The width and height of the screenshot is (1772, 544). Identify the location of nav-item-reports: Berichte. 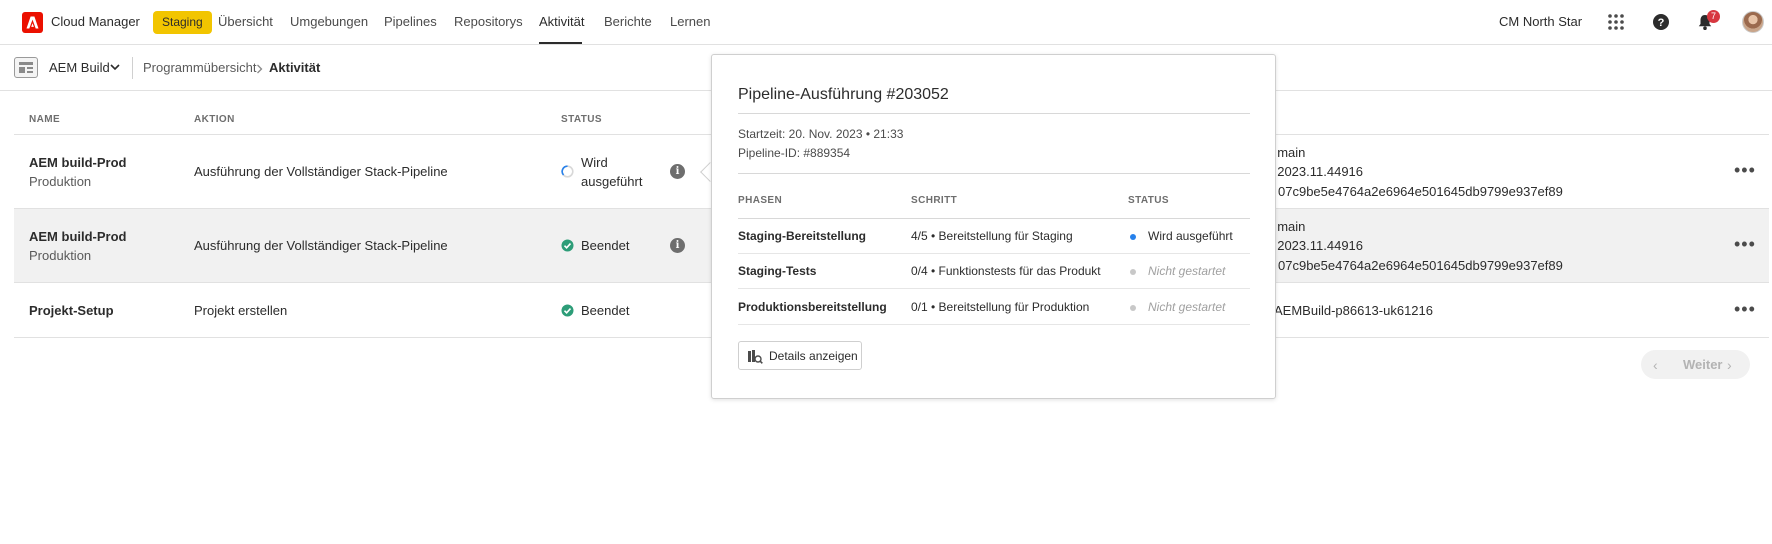
(628, 21).